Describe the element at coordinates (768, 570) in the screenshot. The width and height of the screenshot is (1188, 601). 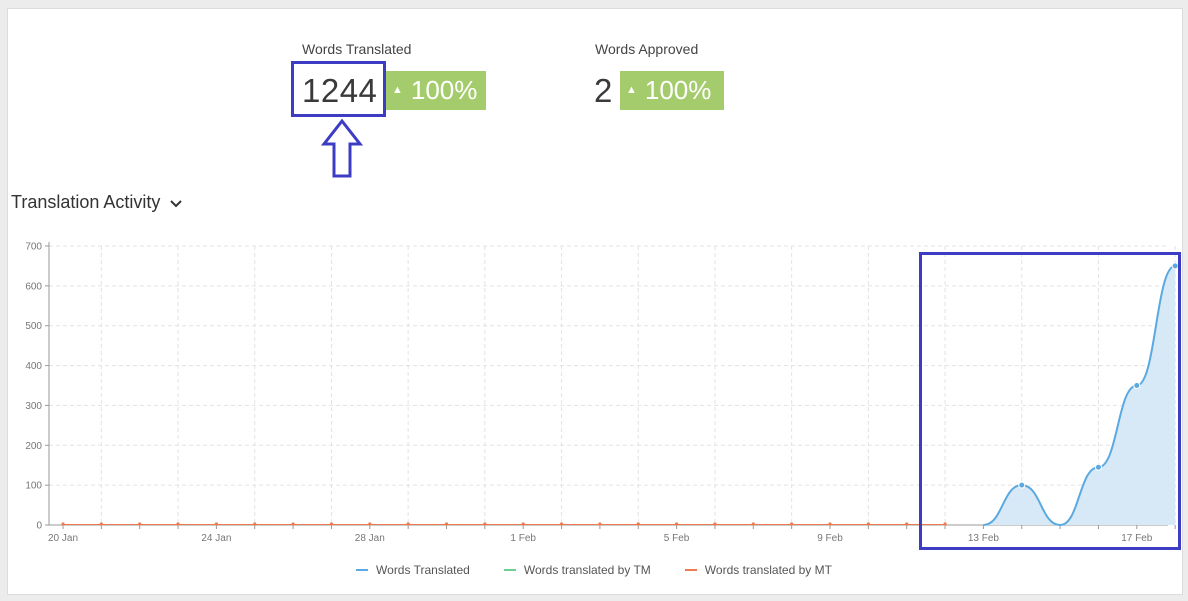
I see `legend-label: Words translated by MT` at that location.